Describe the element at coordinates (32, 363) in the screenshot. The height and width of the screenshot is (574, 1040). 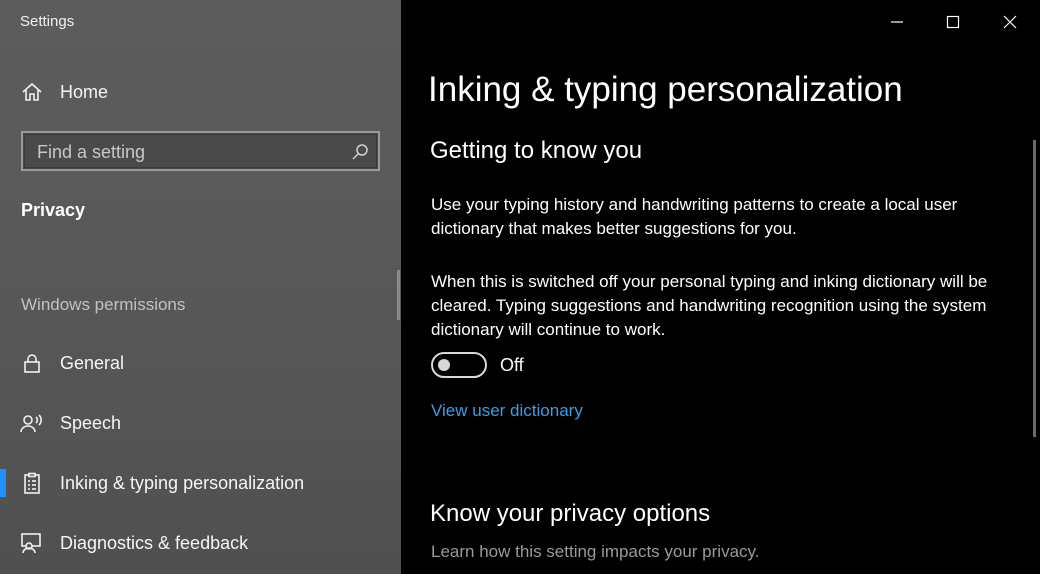
I see `lock-icon` at that location.